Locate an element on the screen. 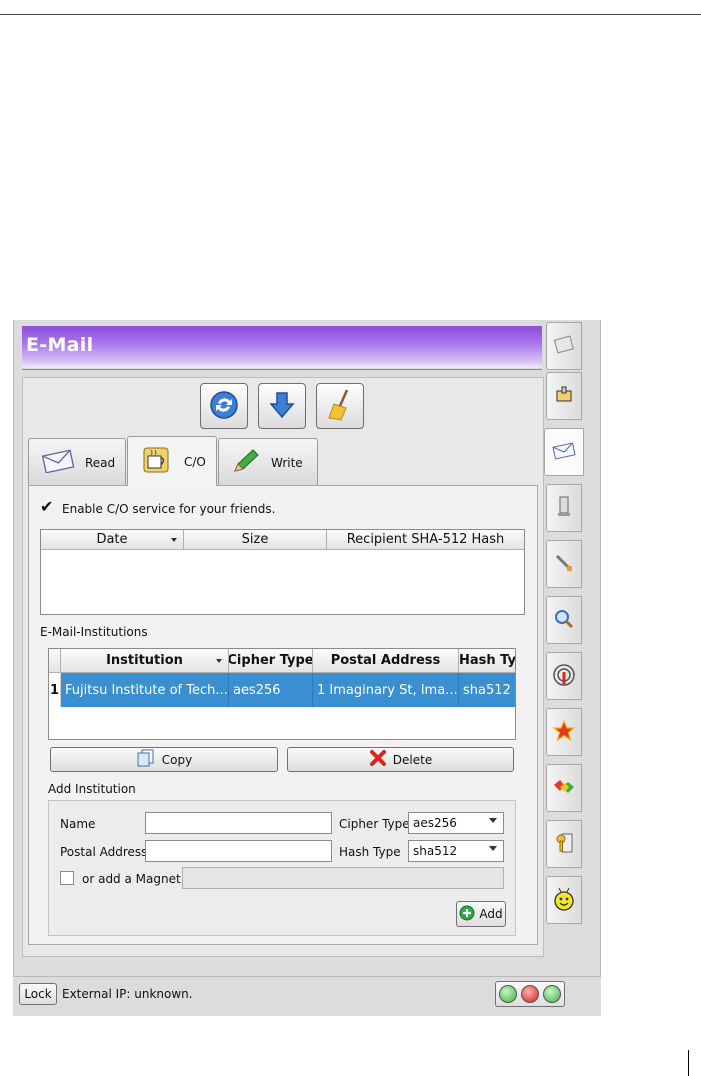 This screenshot has height=1076, width=701. header-banner is located at coordinates (282, 347).